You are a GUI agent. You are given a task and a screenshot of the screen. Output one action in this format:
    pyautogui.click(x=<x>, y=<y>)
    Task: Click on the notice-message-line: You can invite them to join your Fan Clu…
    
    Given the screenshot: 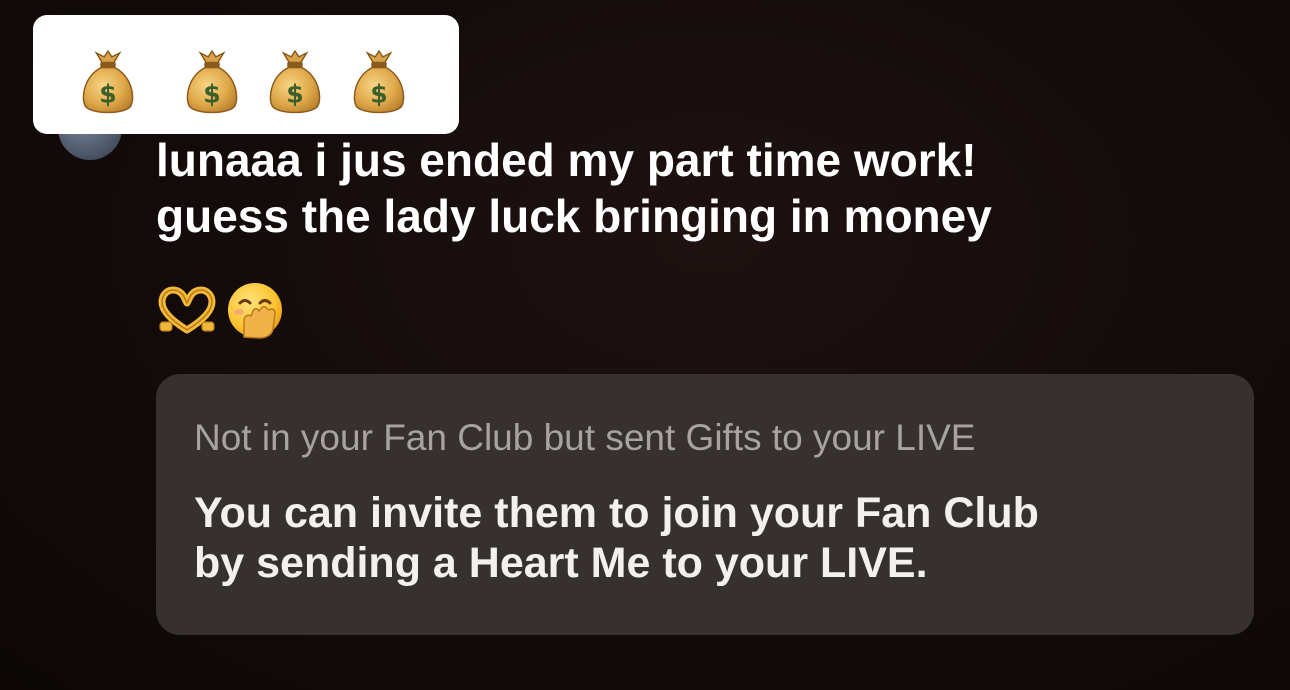 What is the action you would take?
    pyautogui.click(x=616, y=513)
    